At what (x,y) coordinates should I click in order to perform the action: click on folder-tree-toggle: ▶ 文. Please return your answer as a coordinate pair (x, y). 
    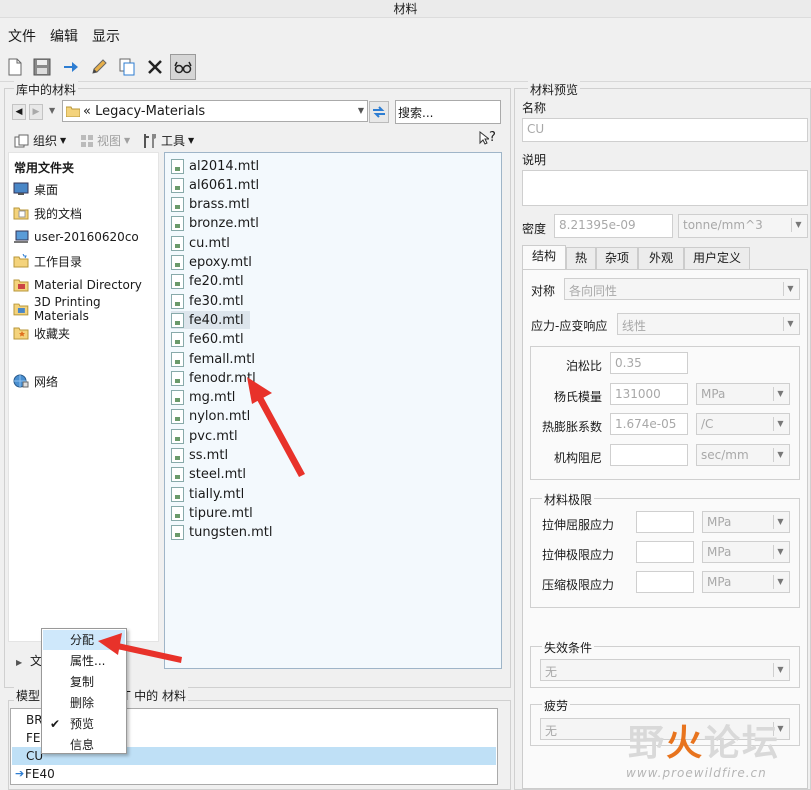
    Looking at the image, I should click on (29, 660).